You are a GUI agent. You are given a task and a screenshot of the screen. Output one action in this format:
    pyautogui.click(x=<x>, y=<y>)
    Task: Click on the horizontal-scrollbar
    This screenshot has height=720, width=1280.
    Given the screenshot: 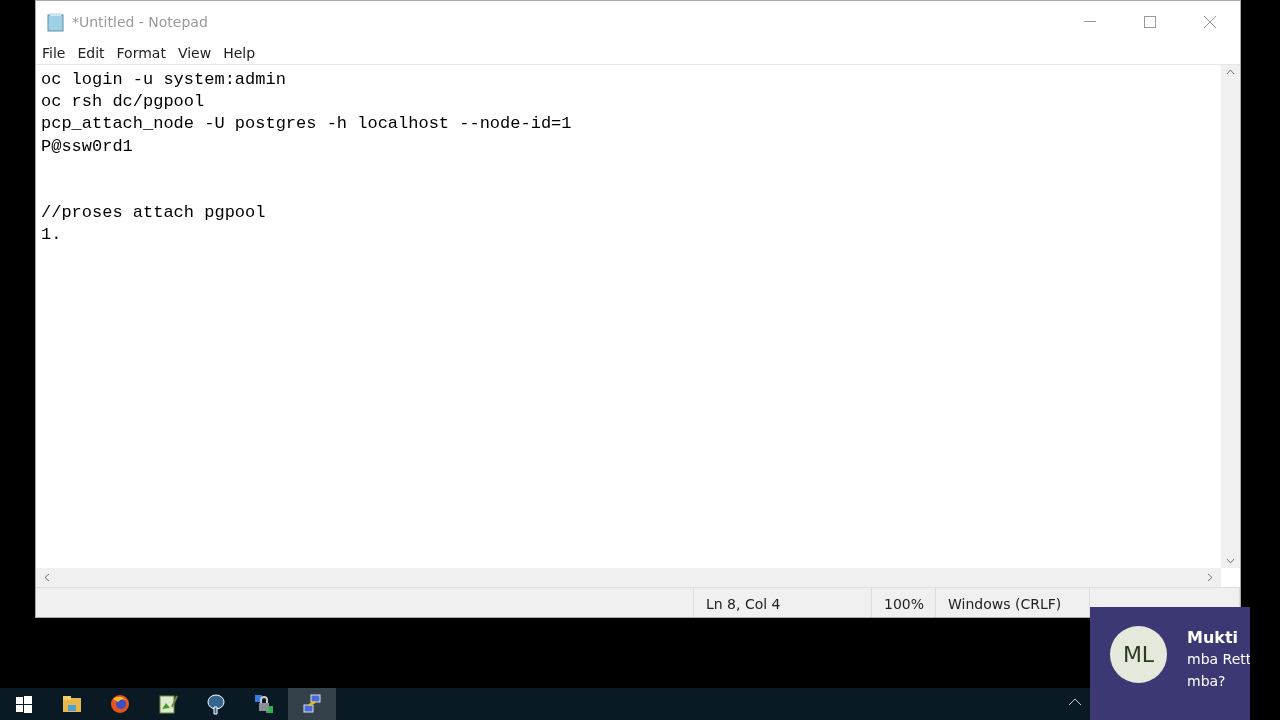 What is the action you would take?
    pyautogui.click(x=628, y=577)
    